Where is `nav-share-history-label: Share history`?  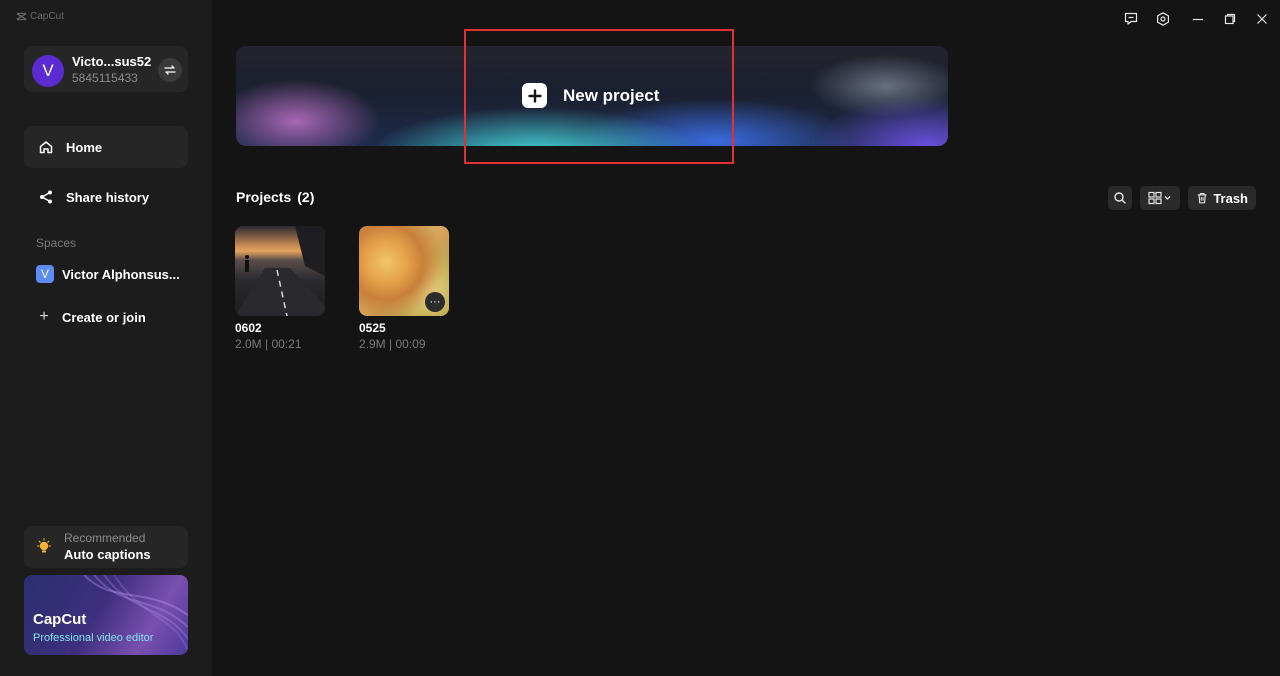
nav-share-history-label: Share history is located at coordinates (108, 197).